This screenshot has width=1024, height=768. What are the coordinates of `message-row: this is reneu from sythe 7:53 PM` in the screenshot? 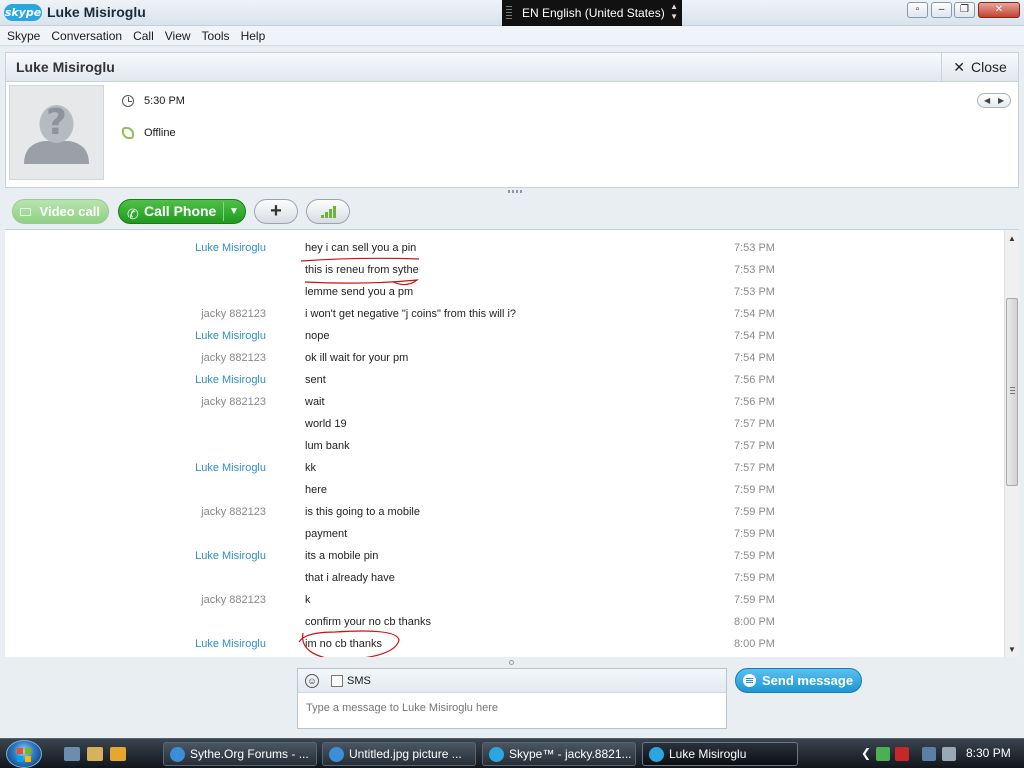 It's located at (500, 270).